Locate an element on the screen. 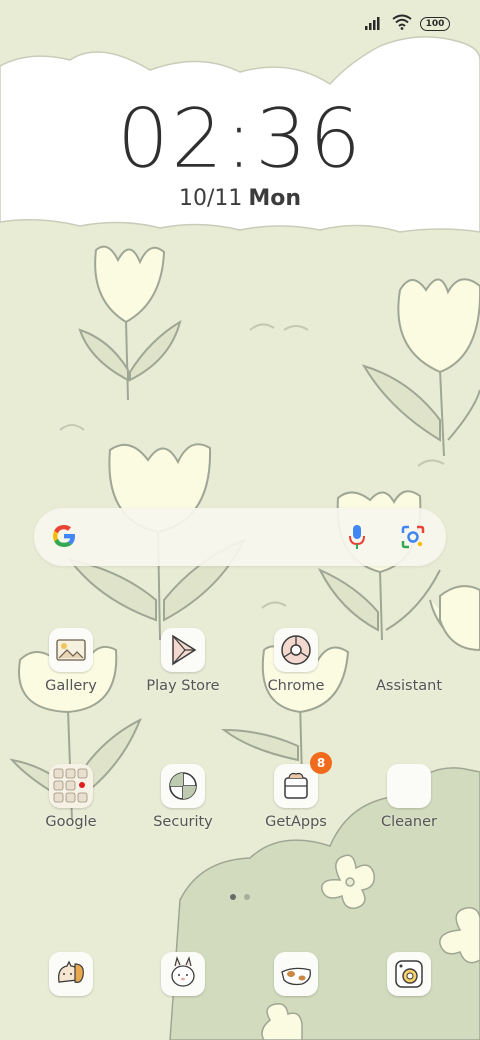 This screenshot has height=1040, width=480. dock-phone is located at coordinates (71, 974).